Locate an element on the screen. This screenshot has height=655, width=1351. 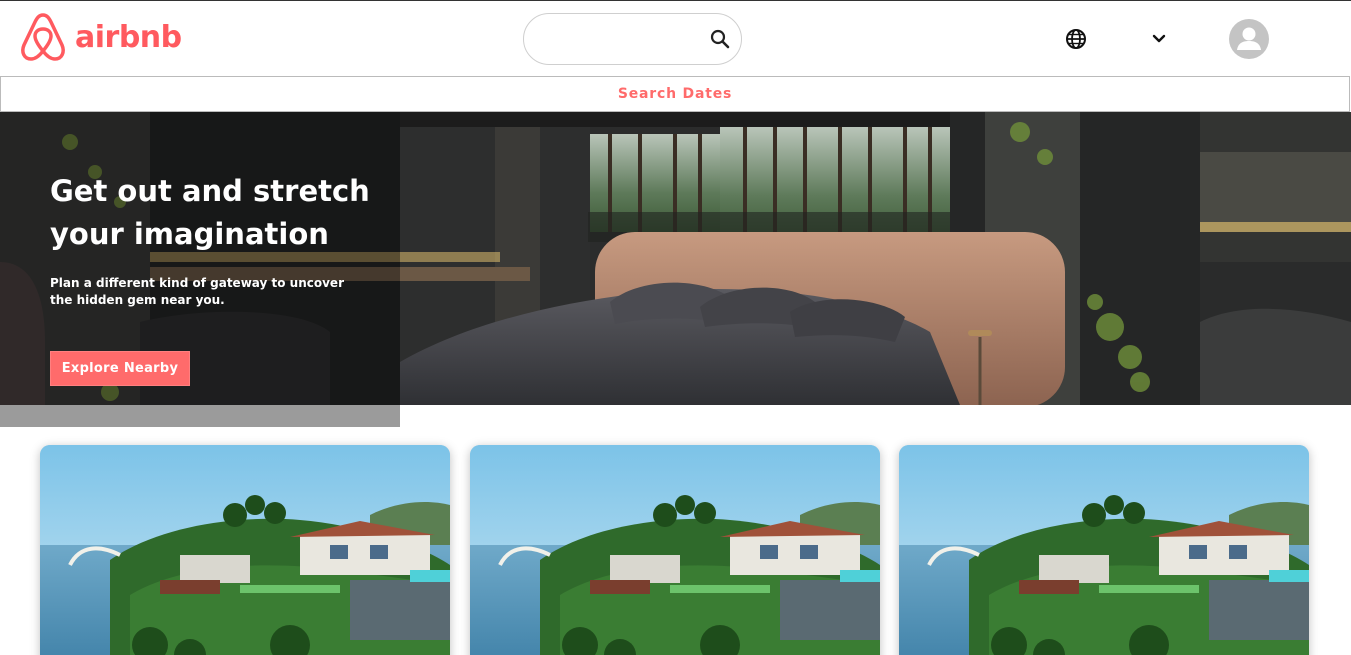
search-icon is located at coordinates (720, 39).